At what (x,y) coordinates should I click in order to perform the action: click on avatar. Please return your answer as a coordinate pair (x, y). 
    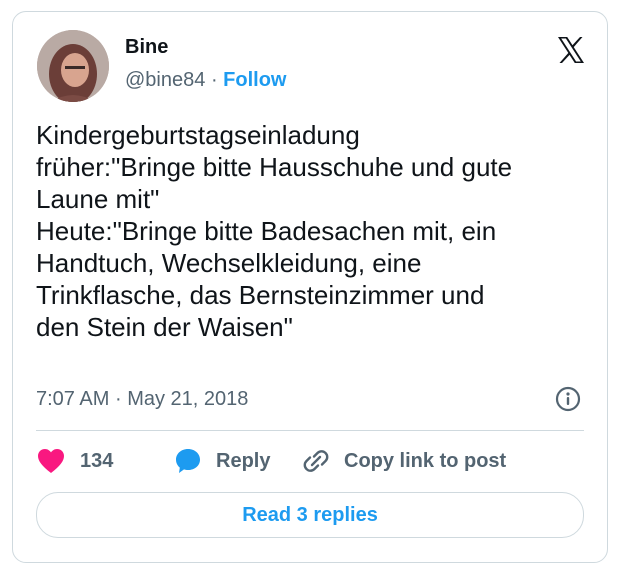
    Looking at the image, I should click on (73, 66).